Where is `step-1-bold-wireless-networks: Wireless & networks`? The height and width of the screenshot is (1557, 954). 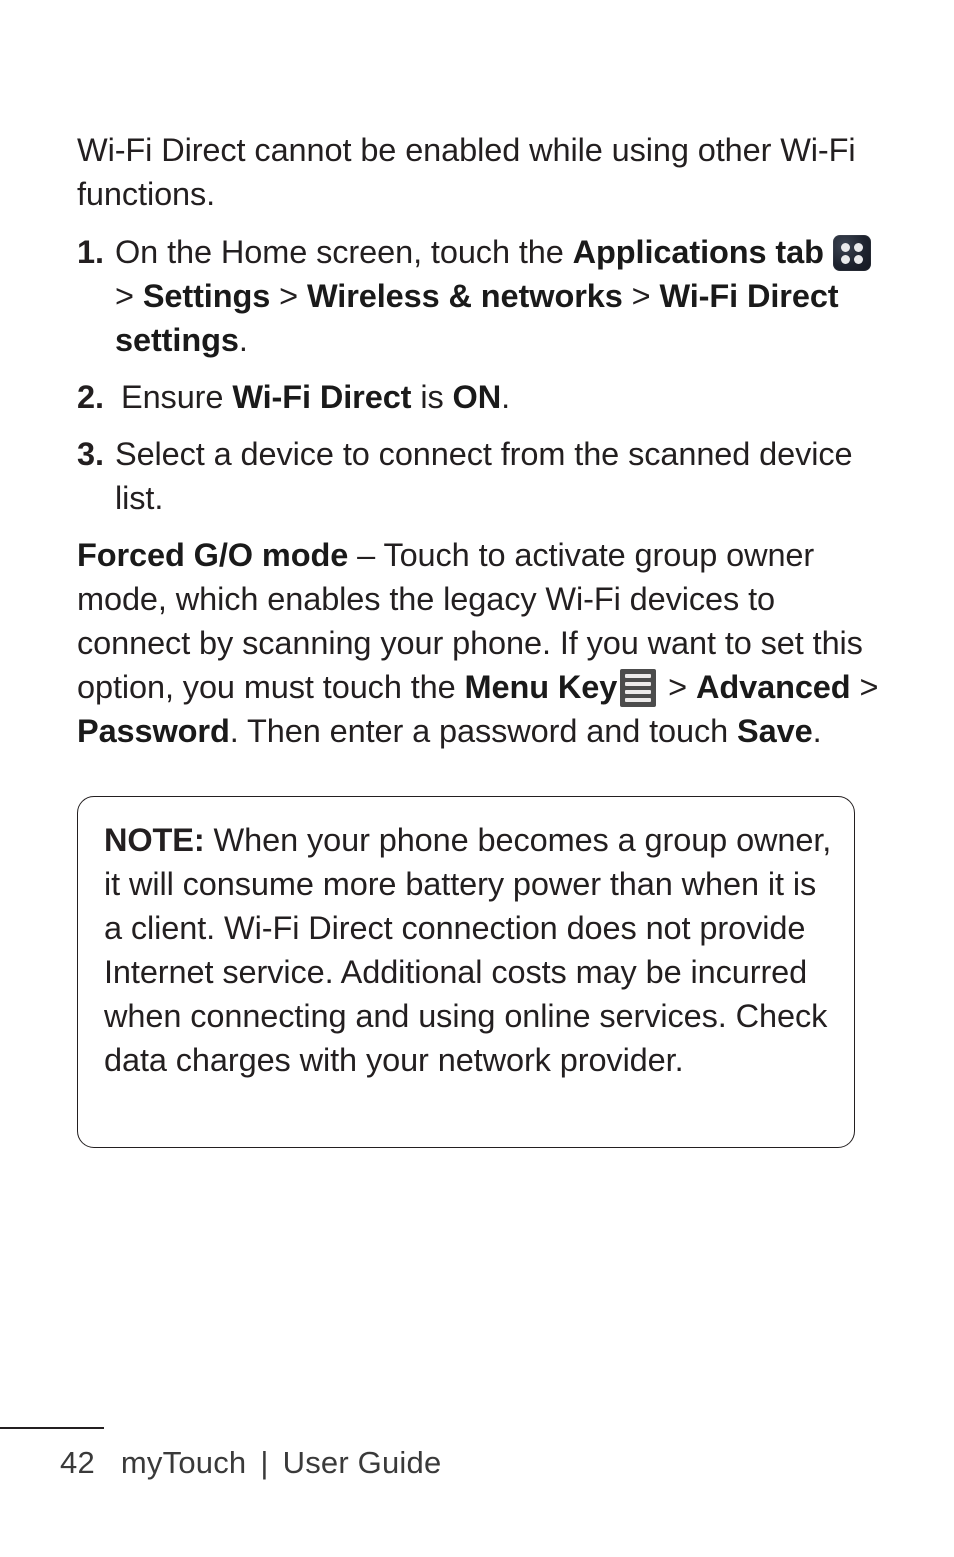 step-1-bold-wireless-networks: Wireless & networks is located at coordinates (464, 296).